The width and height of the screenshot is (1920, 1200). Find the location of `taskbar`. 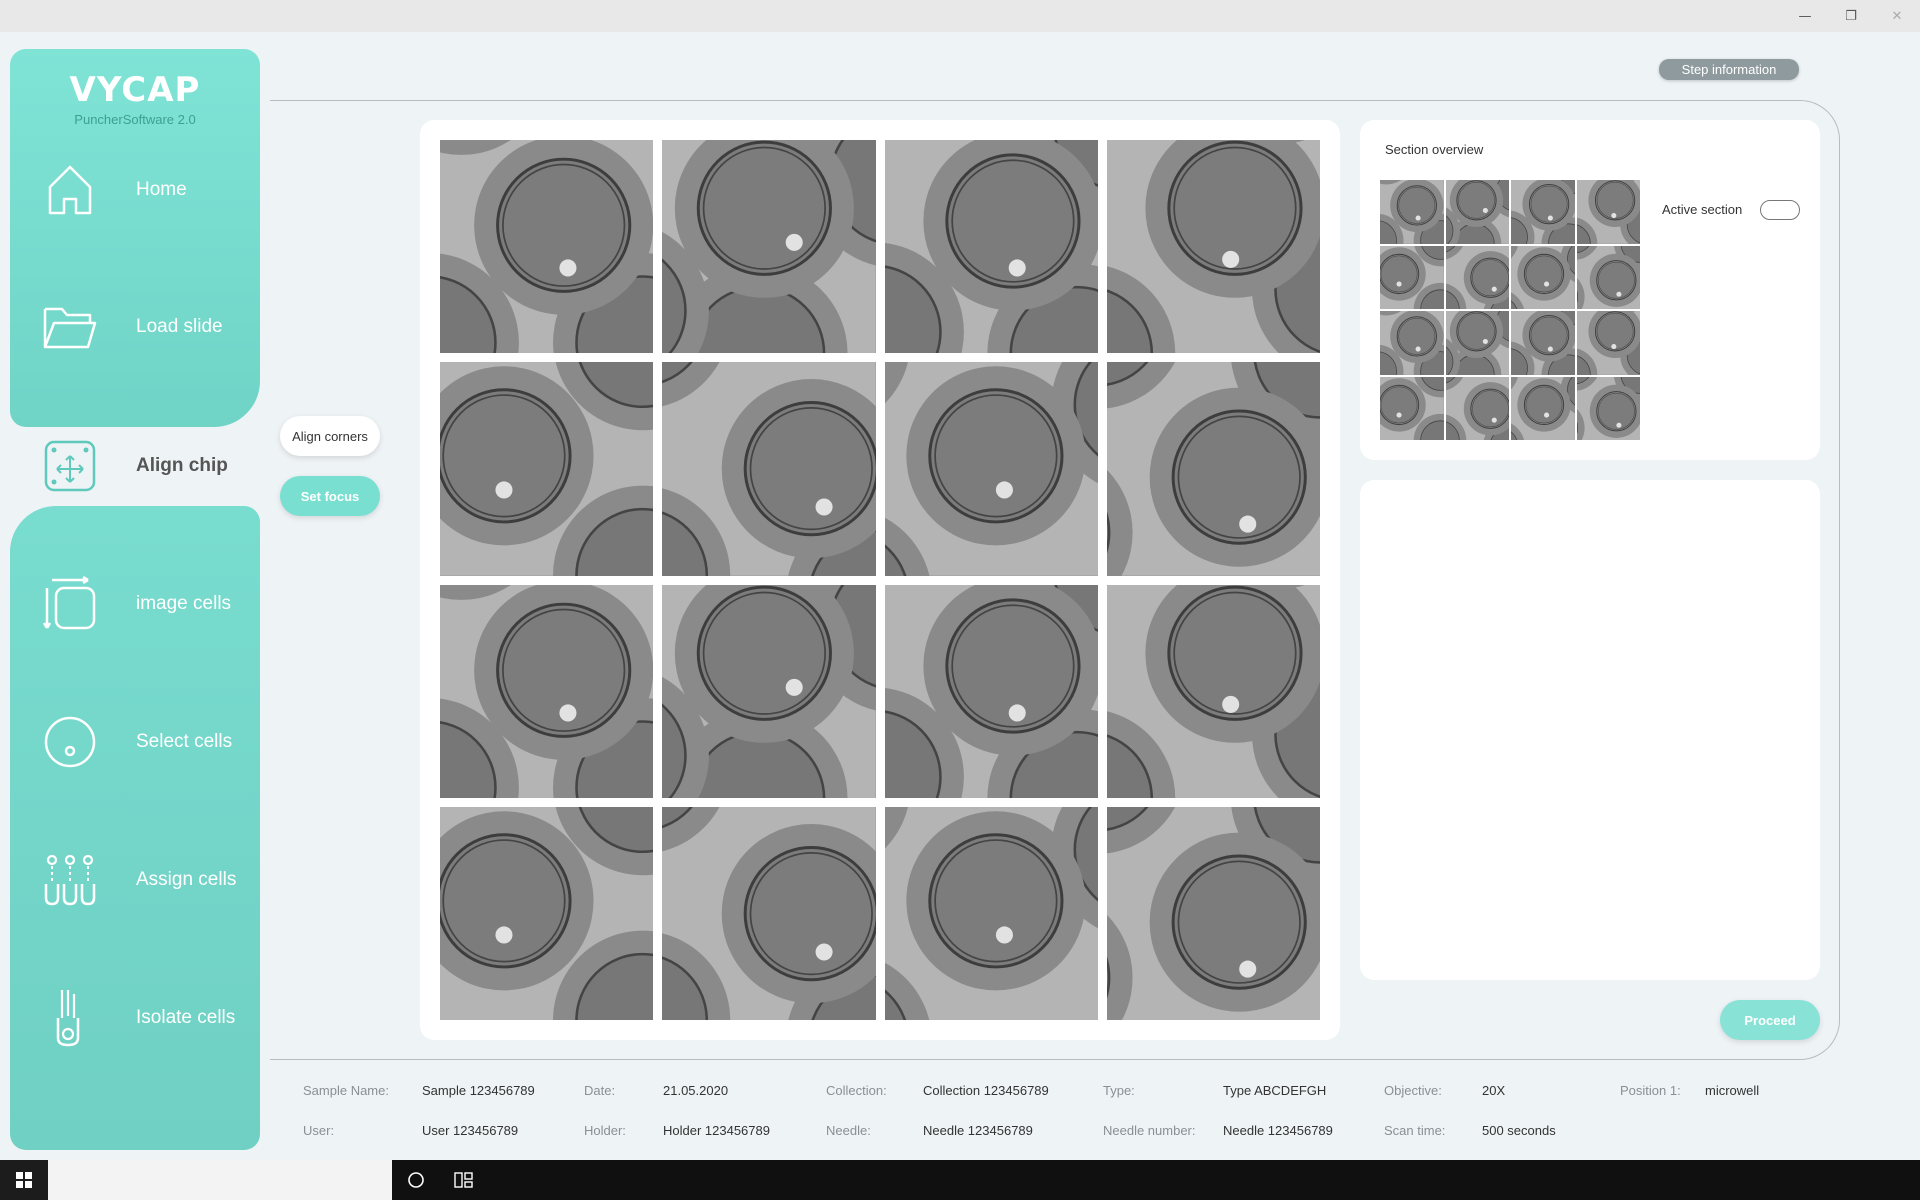

taskbar is located at coordinates (960, 1180).